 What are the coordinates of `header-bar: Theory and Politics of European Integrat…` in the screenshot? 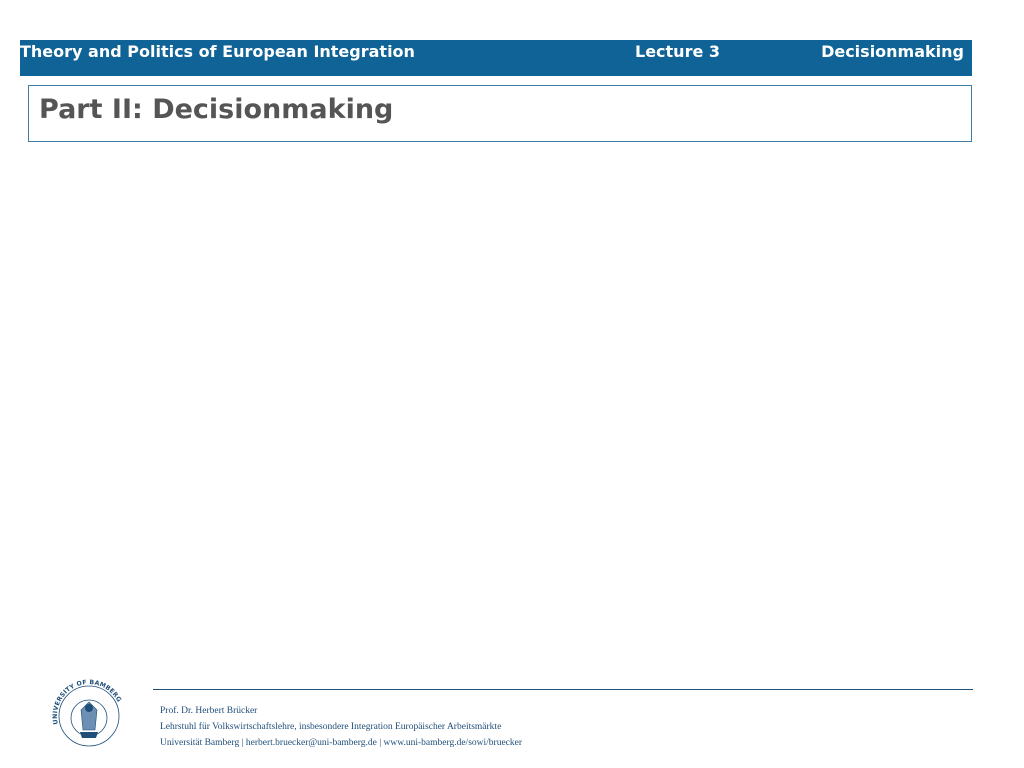 It's located at (496, 58).